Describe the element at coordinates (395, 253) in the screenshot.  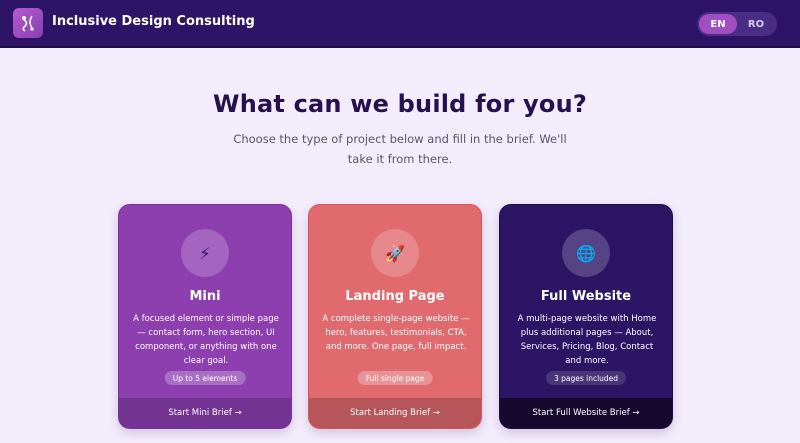
I see `rocket-icon: 🚀` at that location.